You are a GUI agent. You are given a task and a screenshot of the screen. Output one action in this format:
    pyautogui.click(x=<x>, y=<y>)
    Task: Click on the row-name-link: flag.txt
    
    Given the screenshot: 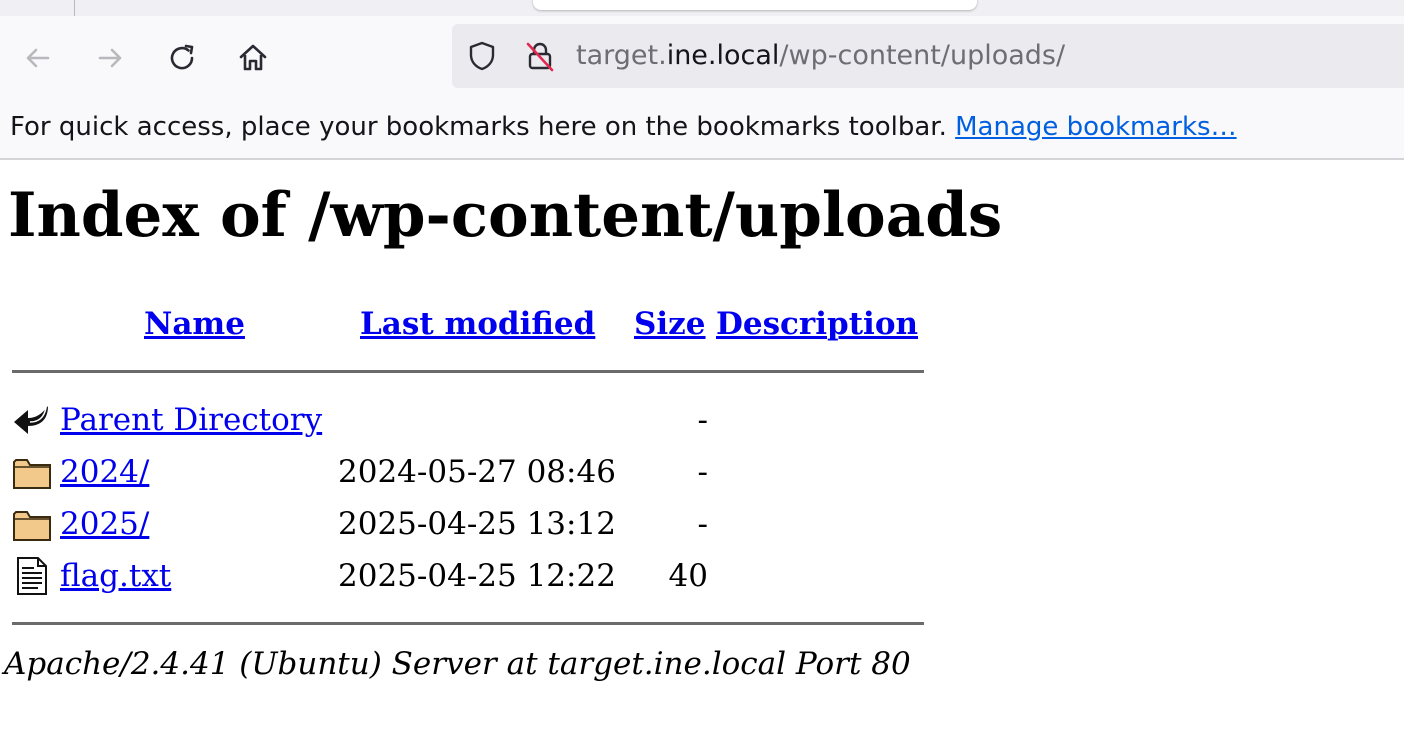 What is the action you would take?
    pyautogui.click(x=115, y=576)
    